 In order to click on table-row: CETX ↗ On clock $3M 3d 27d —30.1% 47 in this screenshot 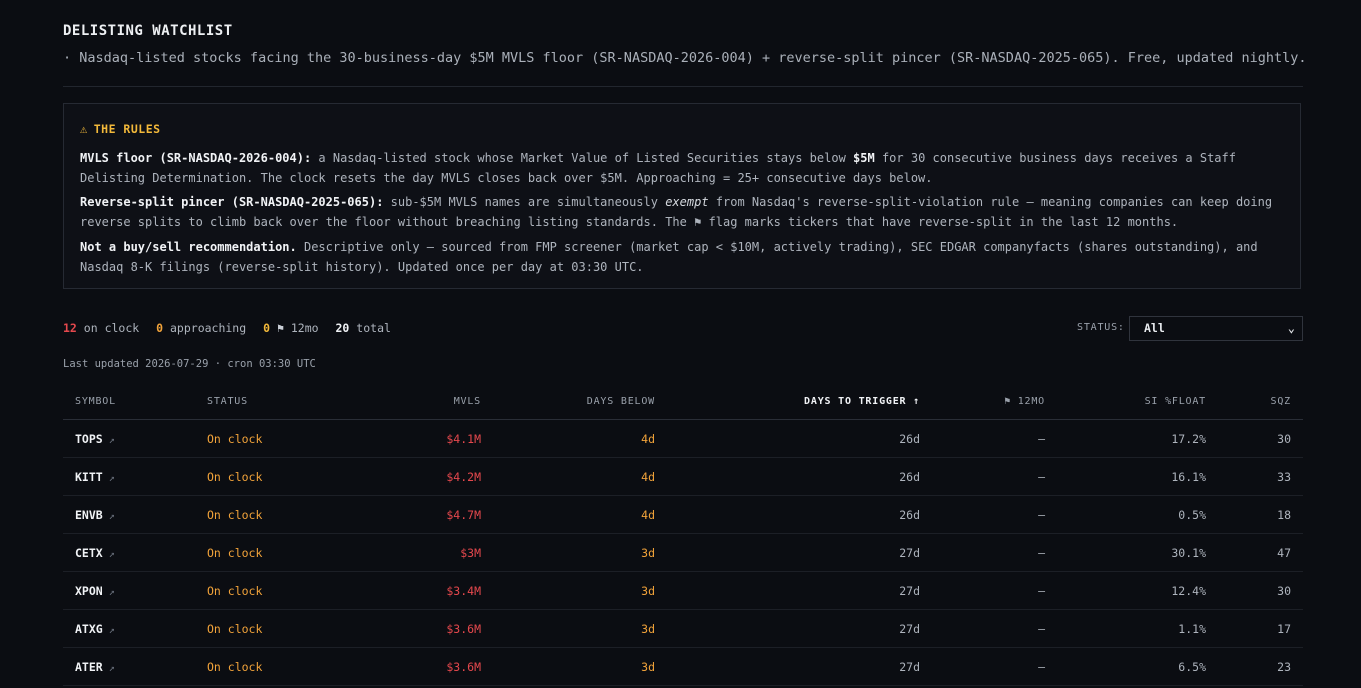, I will do `click(683, 552)`.